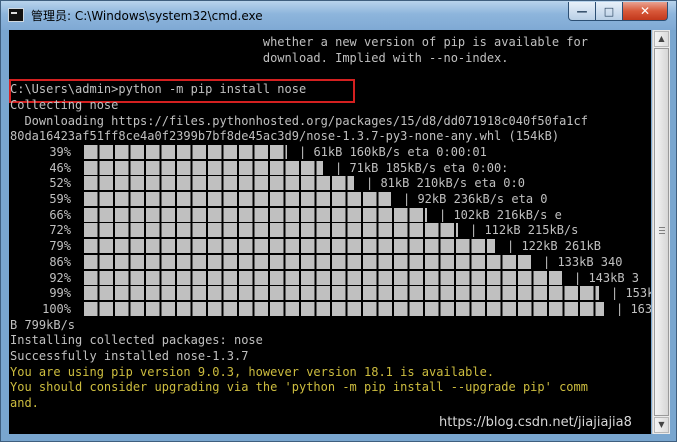 This screenshot has width=677, height=442. What do you see at coordinates (60, 261) in the screenshot?
I see `progress-percent: 86%` at bounding box center [60, 261].